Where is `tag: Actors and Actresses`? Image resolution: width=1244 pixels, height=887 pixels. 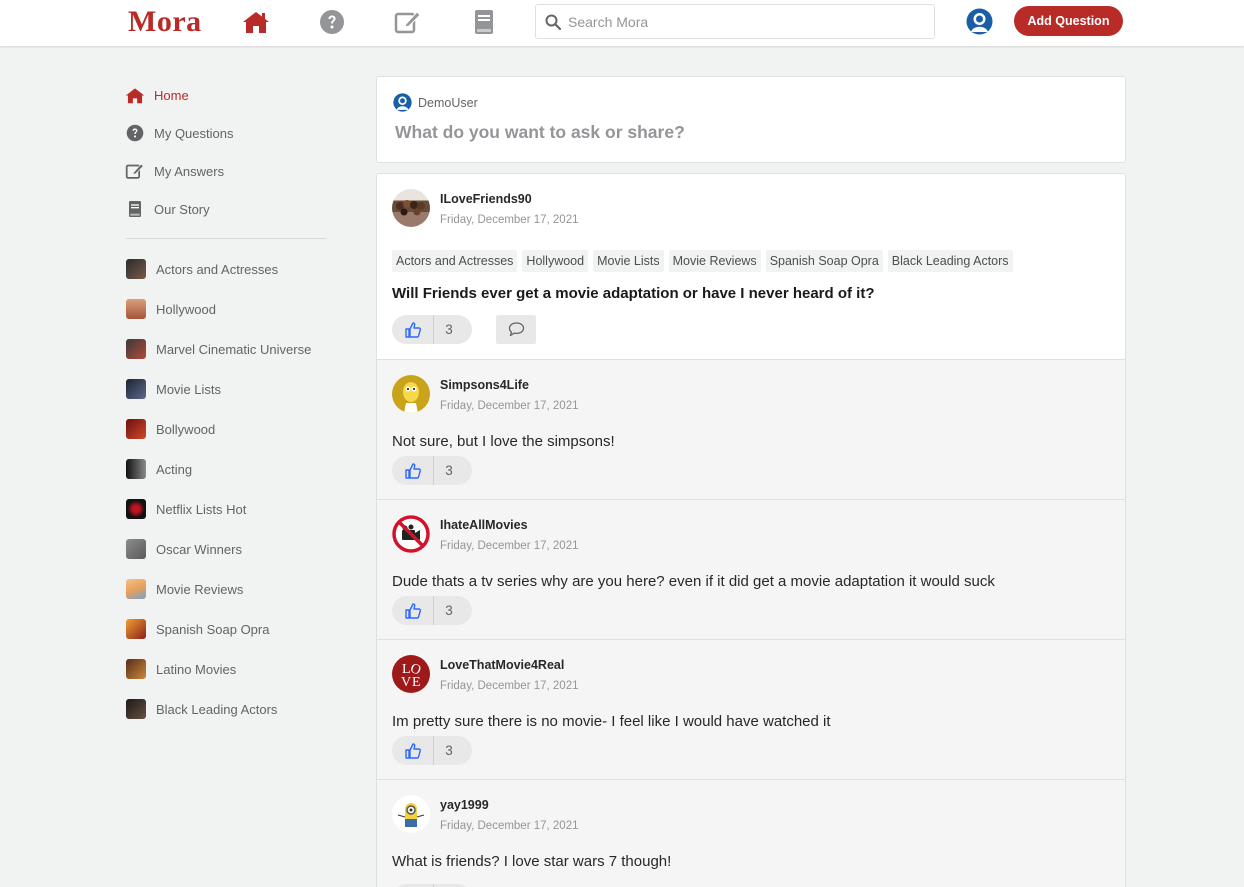
tag: Actors and Actresses is located at coordinates (455, 261).